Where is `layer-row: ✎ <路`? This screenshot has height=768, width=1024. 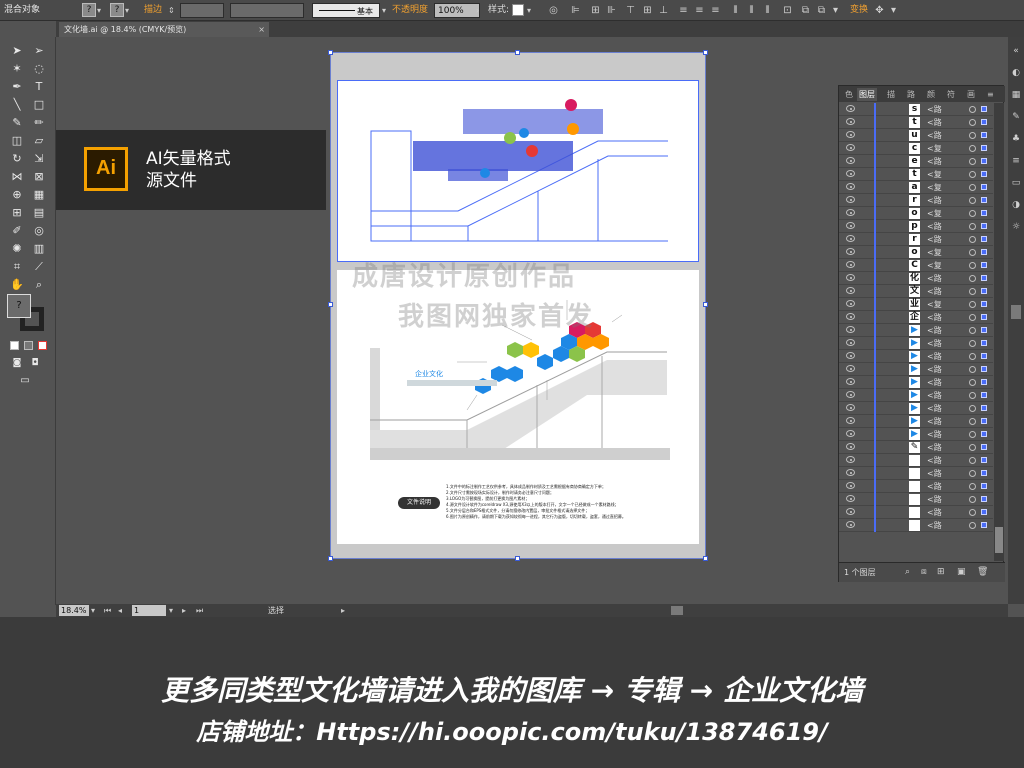 layer-row: ✎ <路 is located at coordinates (916, 447).